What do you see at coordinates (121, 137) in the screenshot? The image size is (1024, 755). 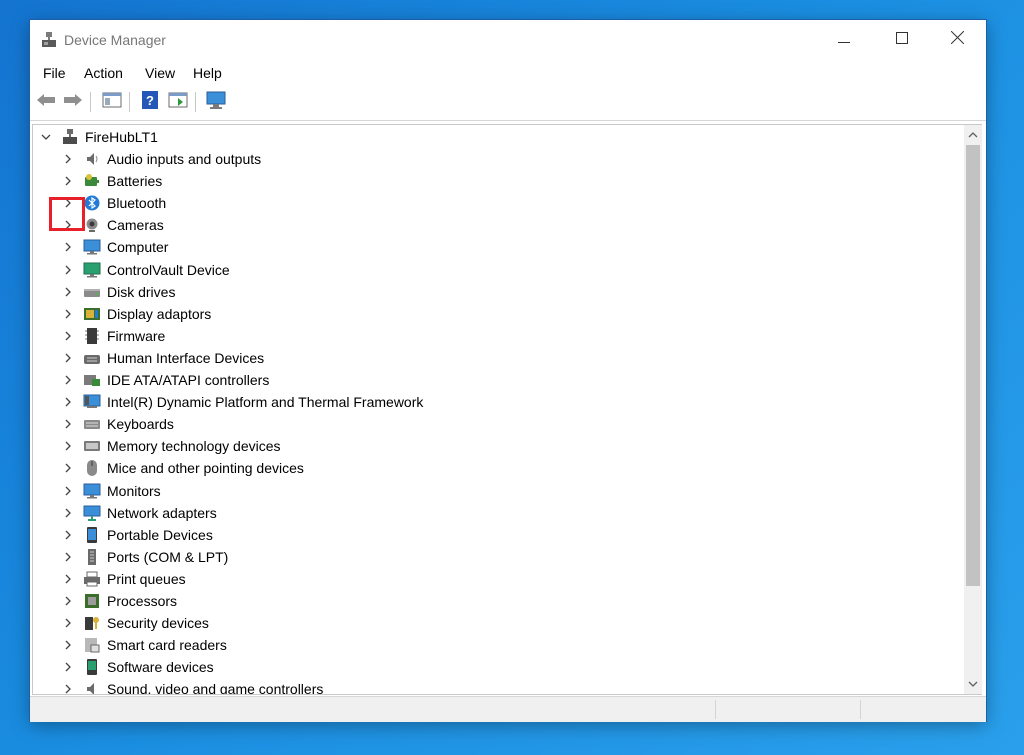 I see `root-label: FireHubLT1` at bounding box center [121, 137].